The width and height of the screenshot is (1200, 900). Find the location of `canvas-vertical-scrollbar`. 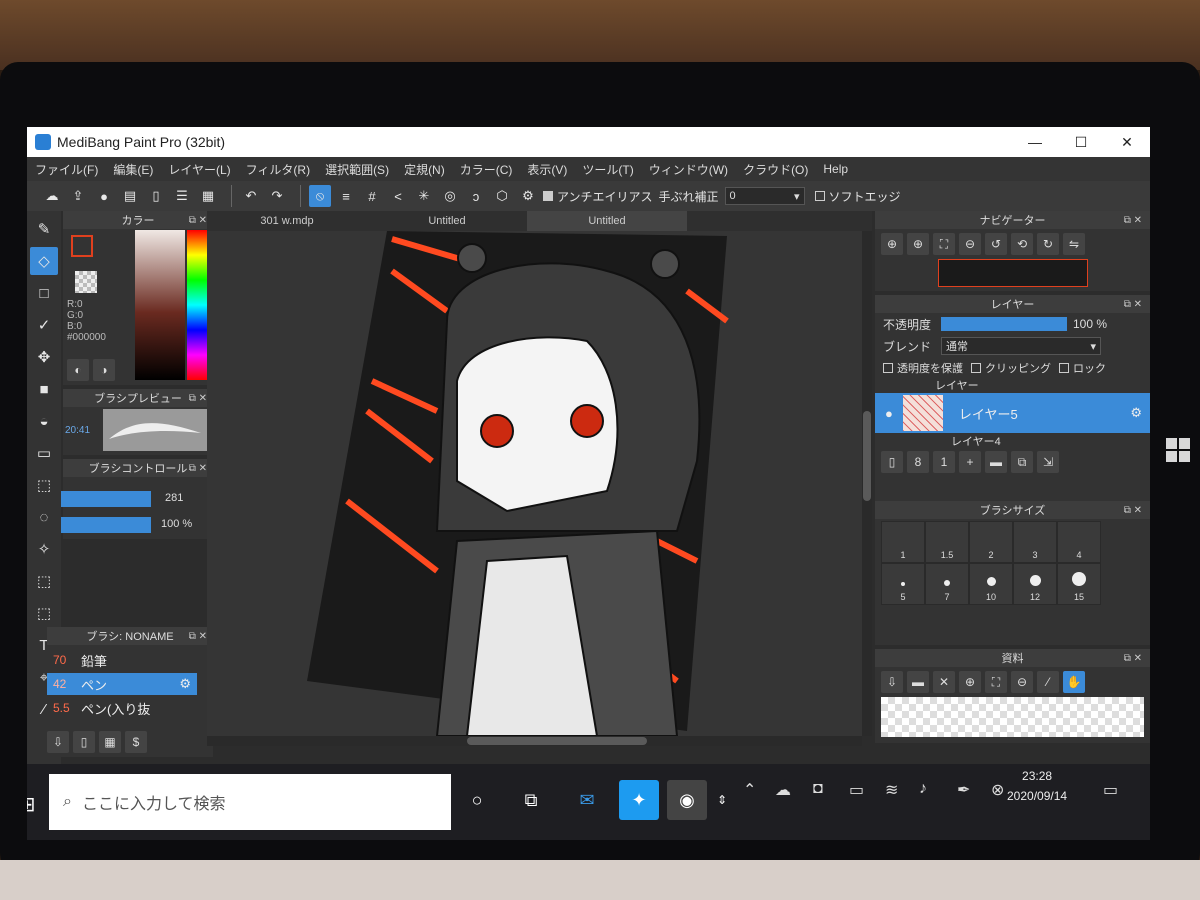

canvas-vertical-scrollbar is located at coordinates (867, 483).